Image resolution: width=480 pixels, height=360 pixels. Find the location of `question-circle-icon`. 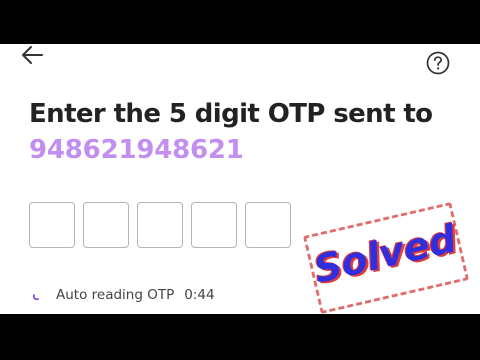

question-circle-icon is located at coordinates (438, 63).